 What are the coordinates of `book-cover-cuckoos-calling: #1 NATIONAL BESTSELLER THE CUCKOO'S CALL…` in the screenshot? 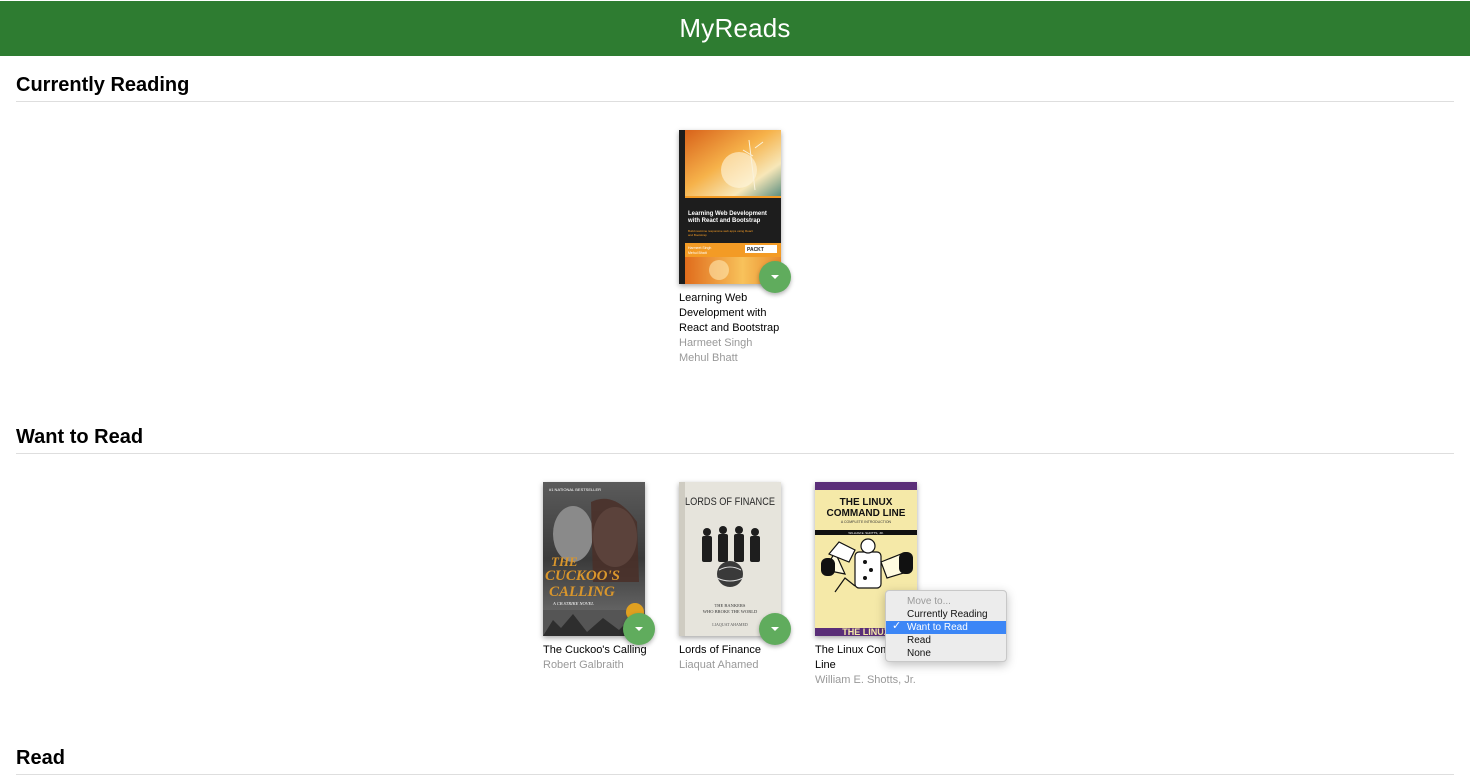 It's located at (594, 559).